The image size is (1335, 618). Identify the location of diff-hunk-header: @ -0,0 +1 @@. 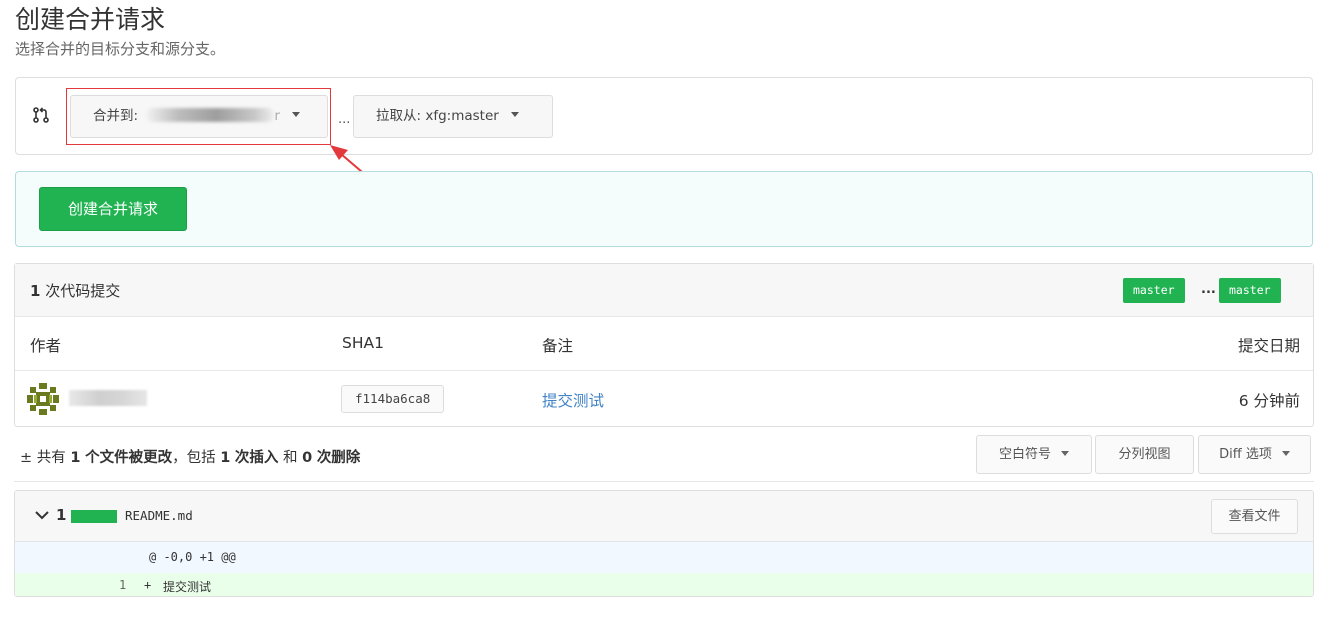
(664, 557).